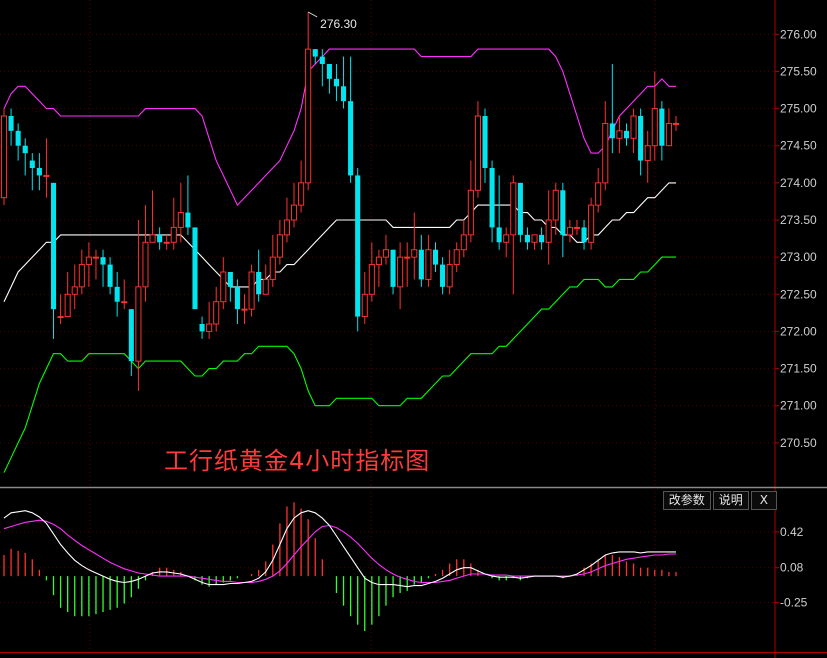  I want to click on indicator-toolbar: 改参数 说明 X, so click(719, 500).